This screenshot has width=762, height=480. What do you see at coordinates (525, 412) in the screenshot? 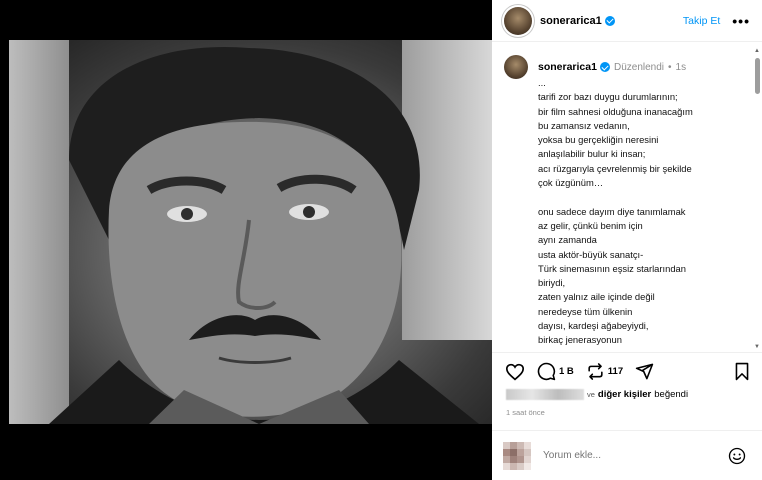
I see `post-time-ago: 1 saat önce` at bounding box center [525, 412].